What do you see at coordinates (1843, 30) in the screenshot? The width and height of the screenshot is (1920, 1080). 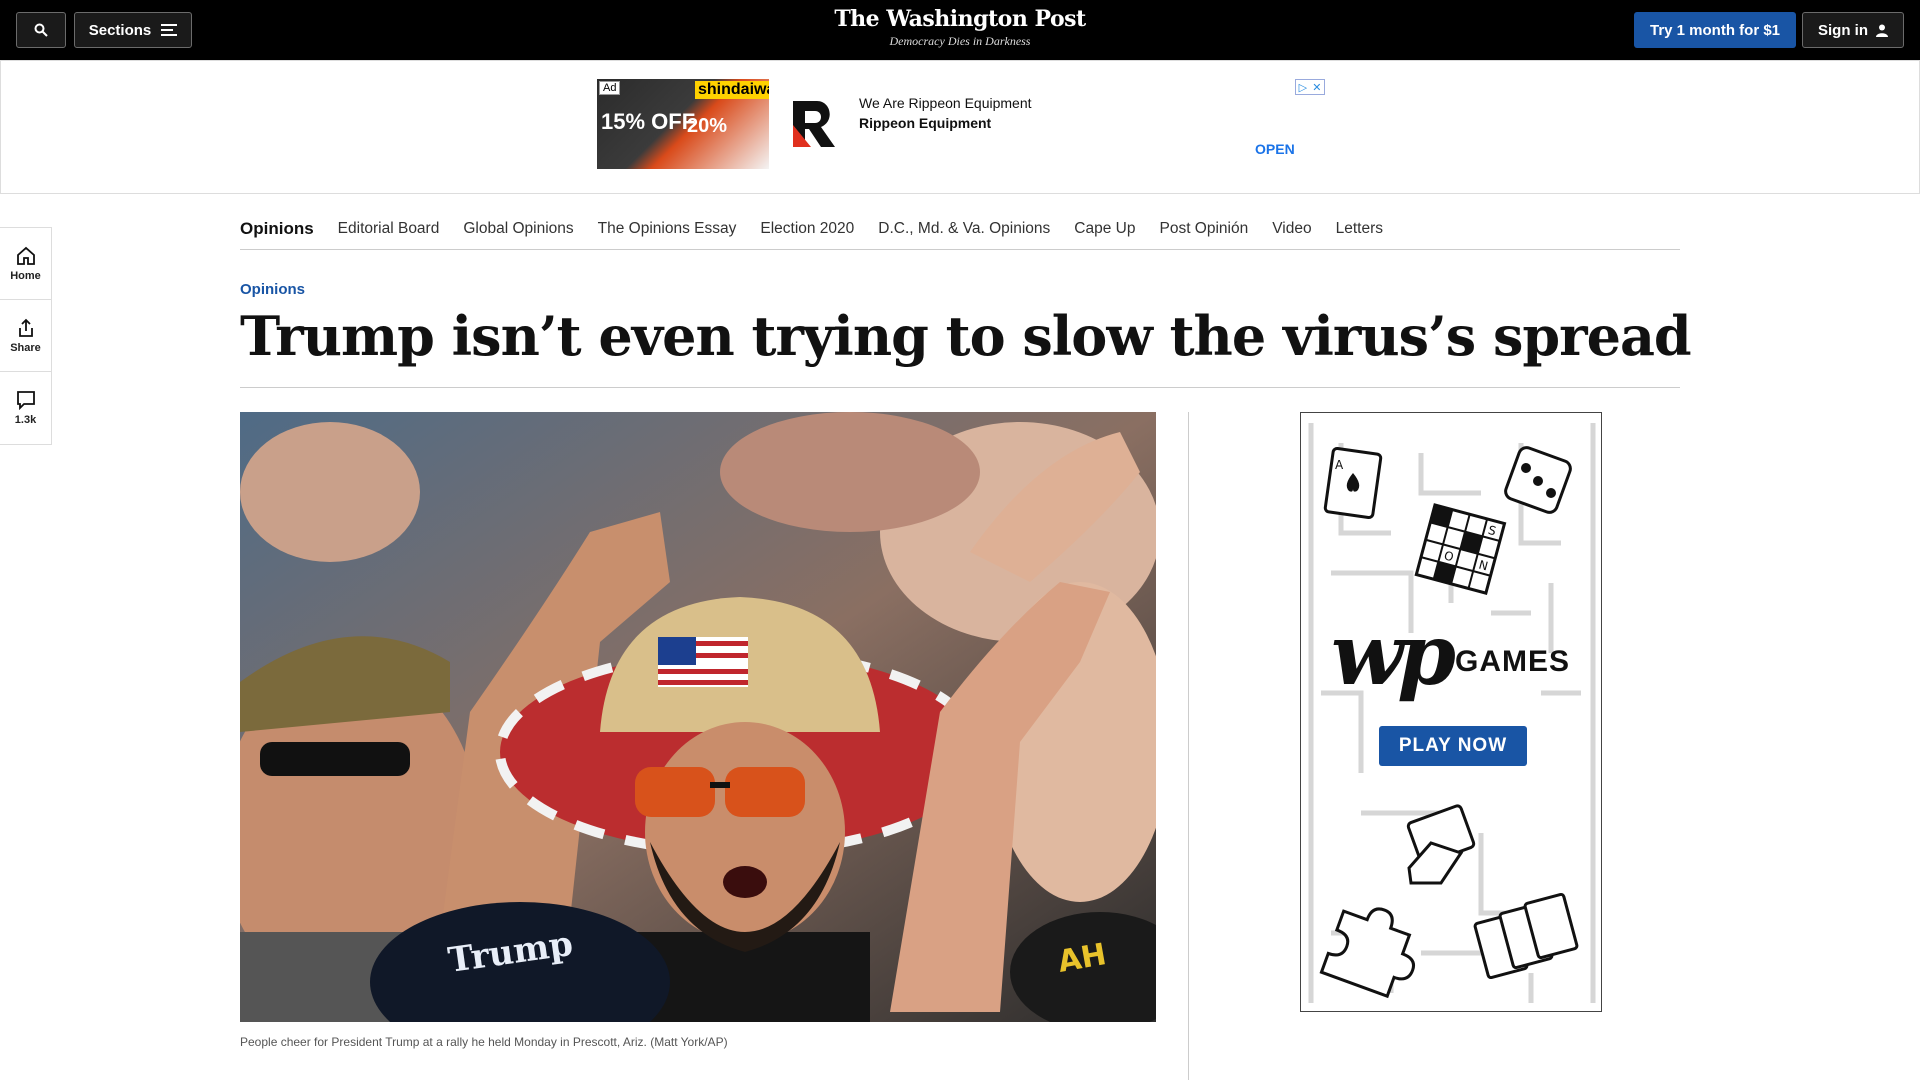 I see `sign-in-label: Sign in` at bounding box center [1843, 30].